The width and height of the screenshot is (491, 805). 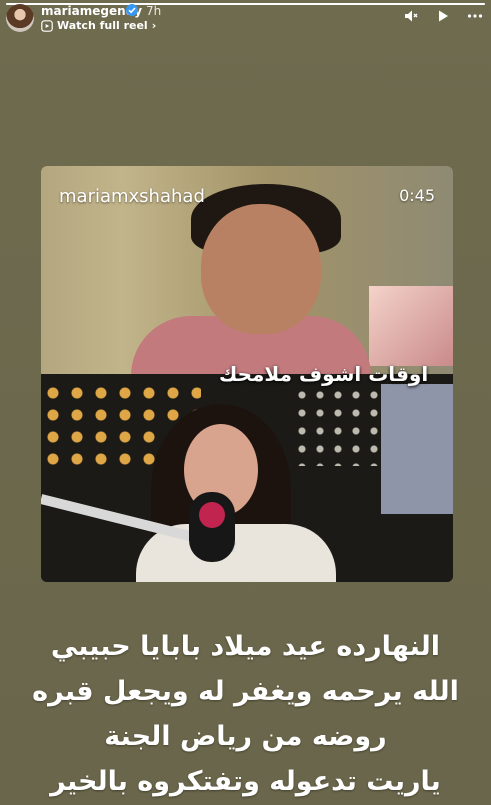 I want to click on microphone-logo-icon, so click(x=212, y=515).